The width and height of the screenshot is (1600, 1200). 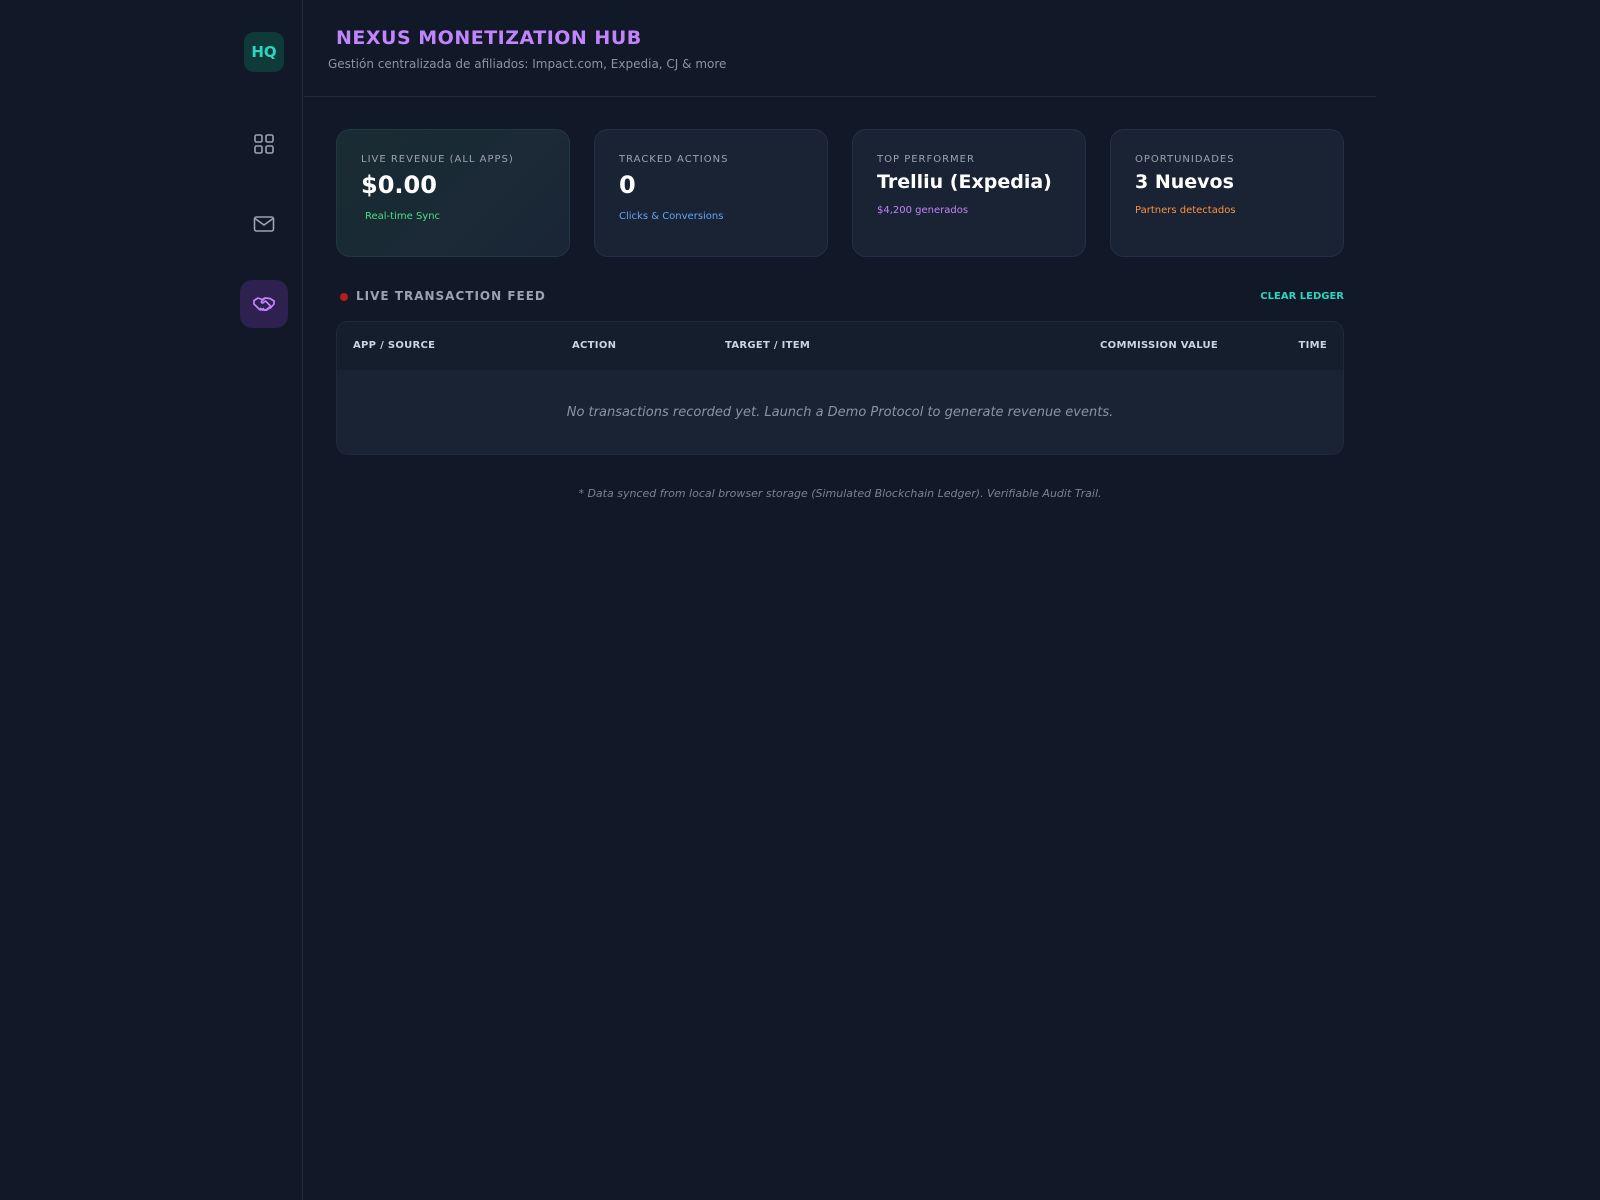 I want to click on stat-card-actions: TRACKED ACTIONS 0 Clicks & Conversions, so click(x=711, y=193).